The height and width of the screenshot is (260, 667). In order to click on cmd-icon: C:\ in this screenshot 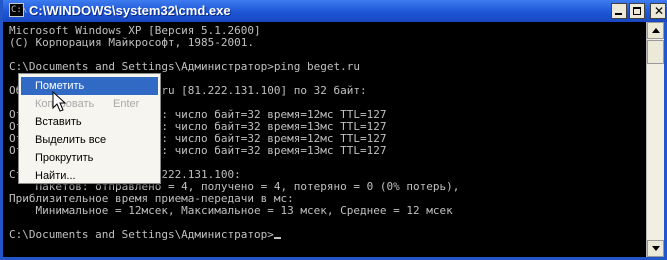, I will do `click(18, 10)`.